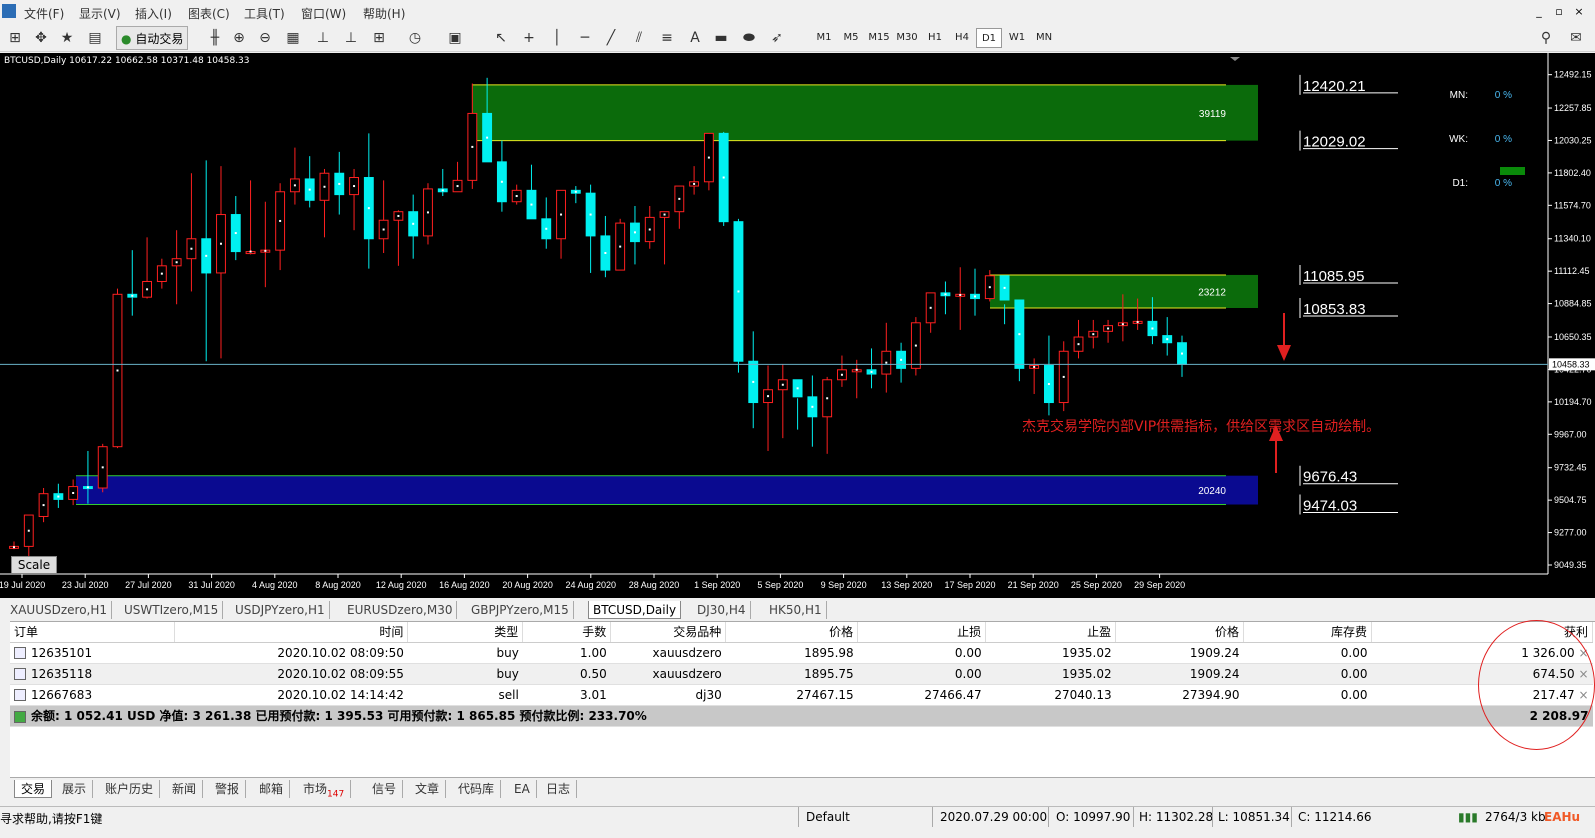 This screenshot has width=1595, height=838. Describe the element at coordinates (749, 38) in the screenshot. I see `ellipse-icon: ⬬` at that location.